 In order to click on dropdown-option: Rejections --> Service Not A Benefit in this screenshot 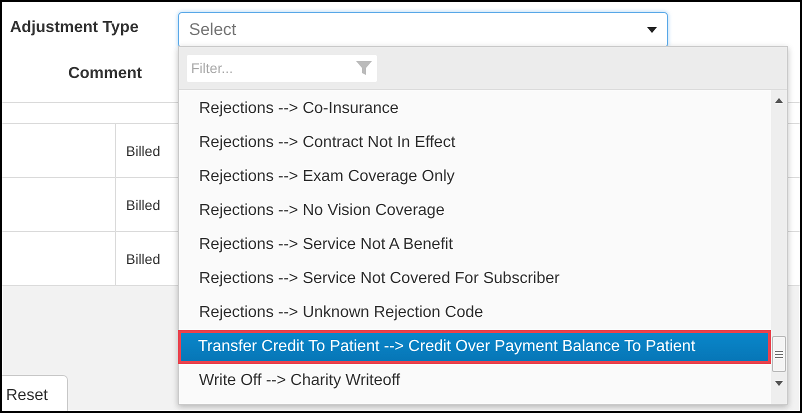, I will do `click(475, 245)`.